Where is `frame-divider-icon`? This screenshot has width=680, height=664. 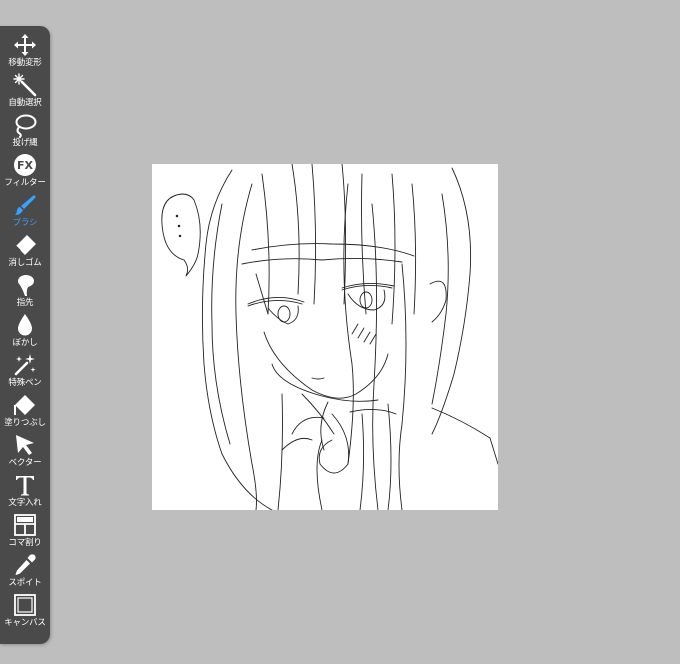
frame-divider-icon is located at coordinates (25, 525).